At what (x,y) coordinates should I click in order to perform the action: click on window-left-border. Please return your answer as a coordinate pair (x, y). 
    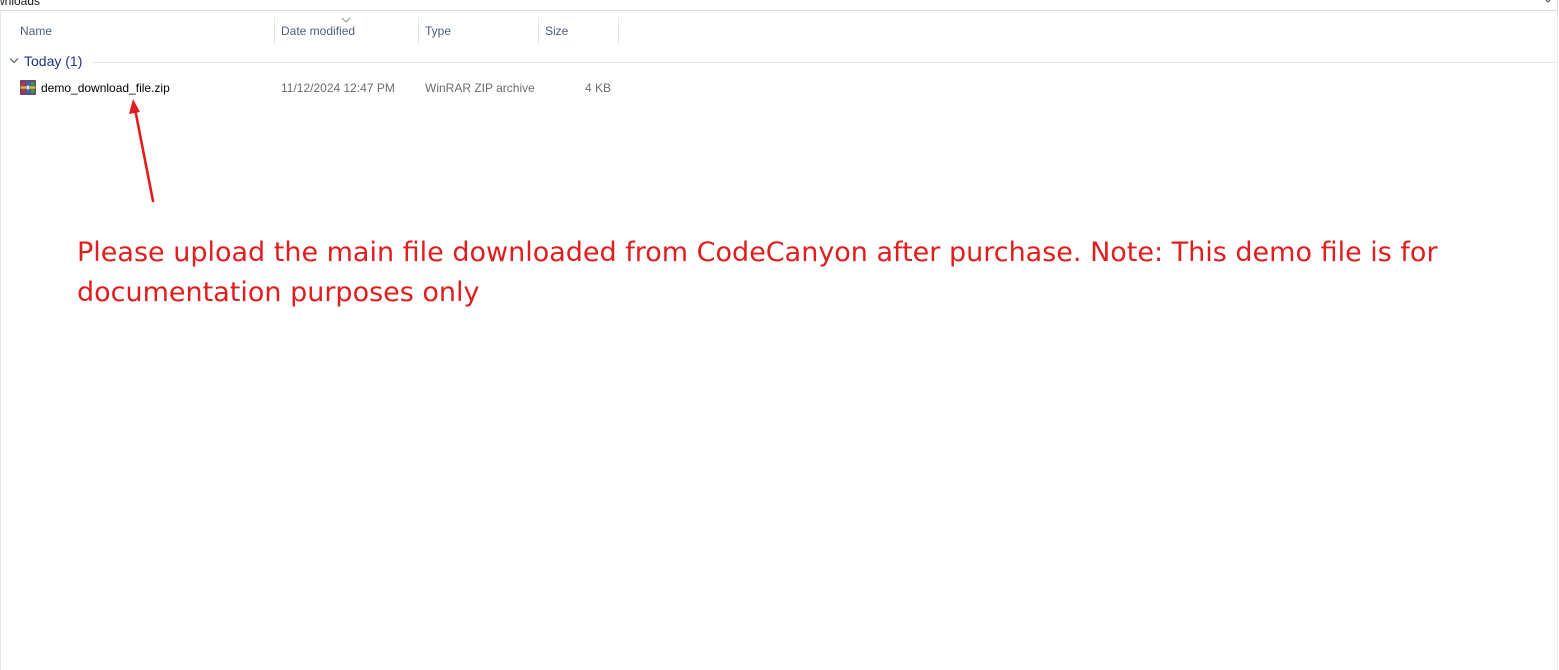
    Looking at the image, I should click on (0, 340).